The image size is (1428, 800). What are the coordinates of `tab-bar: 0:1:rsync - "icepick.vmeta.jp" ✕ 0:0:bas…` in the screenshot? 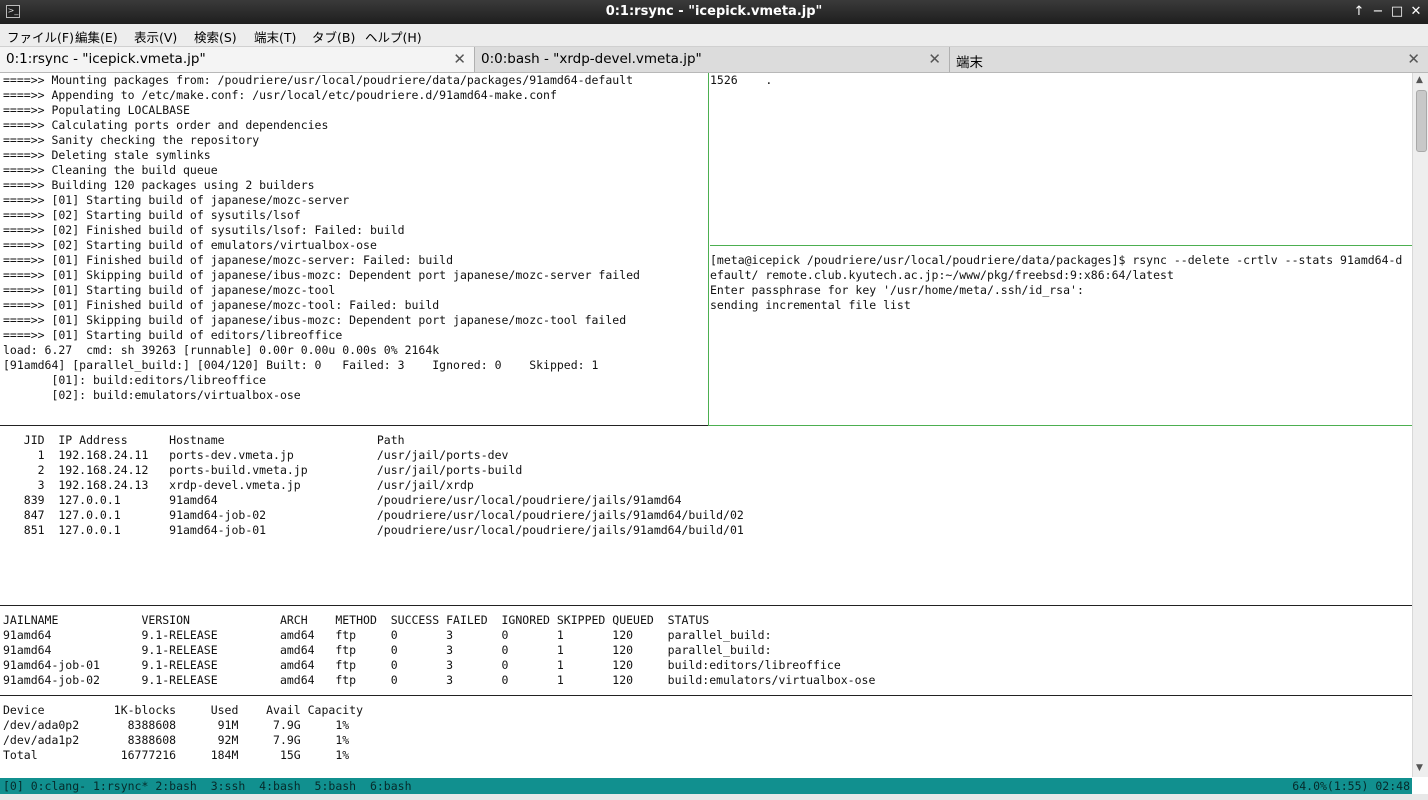 It's located at (714, 60).